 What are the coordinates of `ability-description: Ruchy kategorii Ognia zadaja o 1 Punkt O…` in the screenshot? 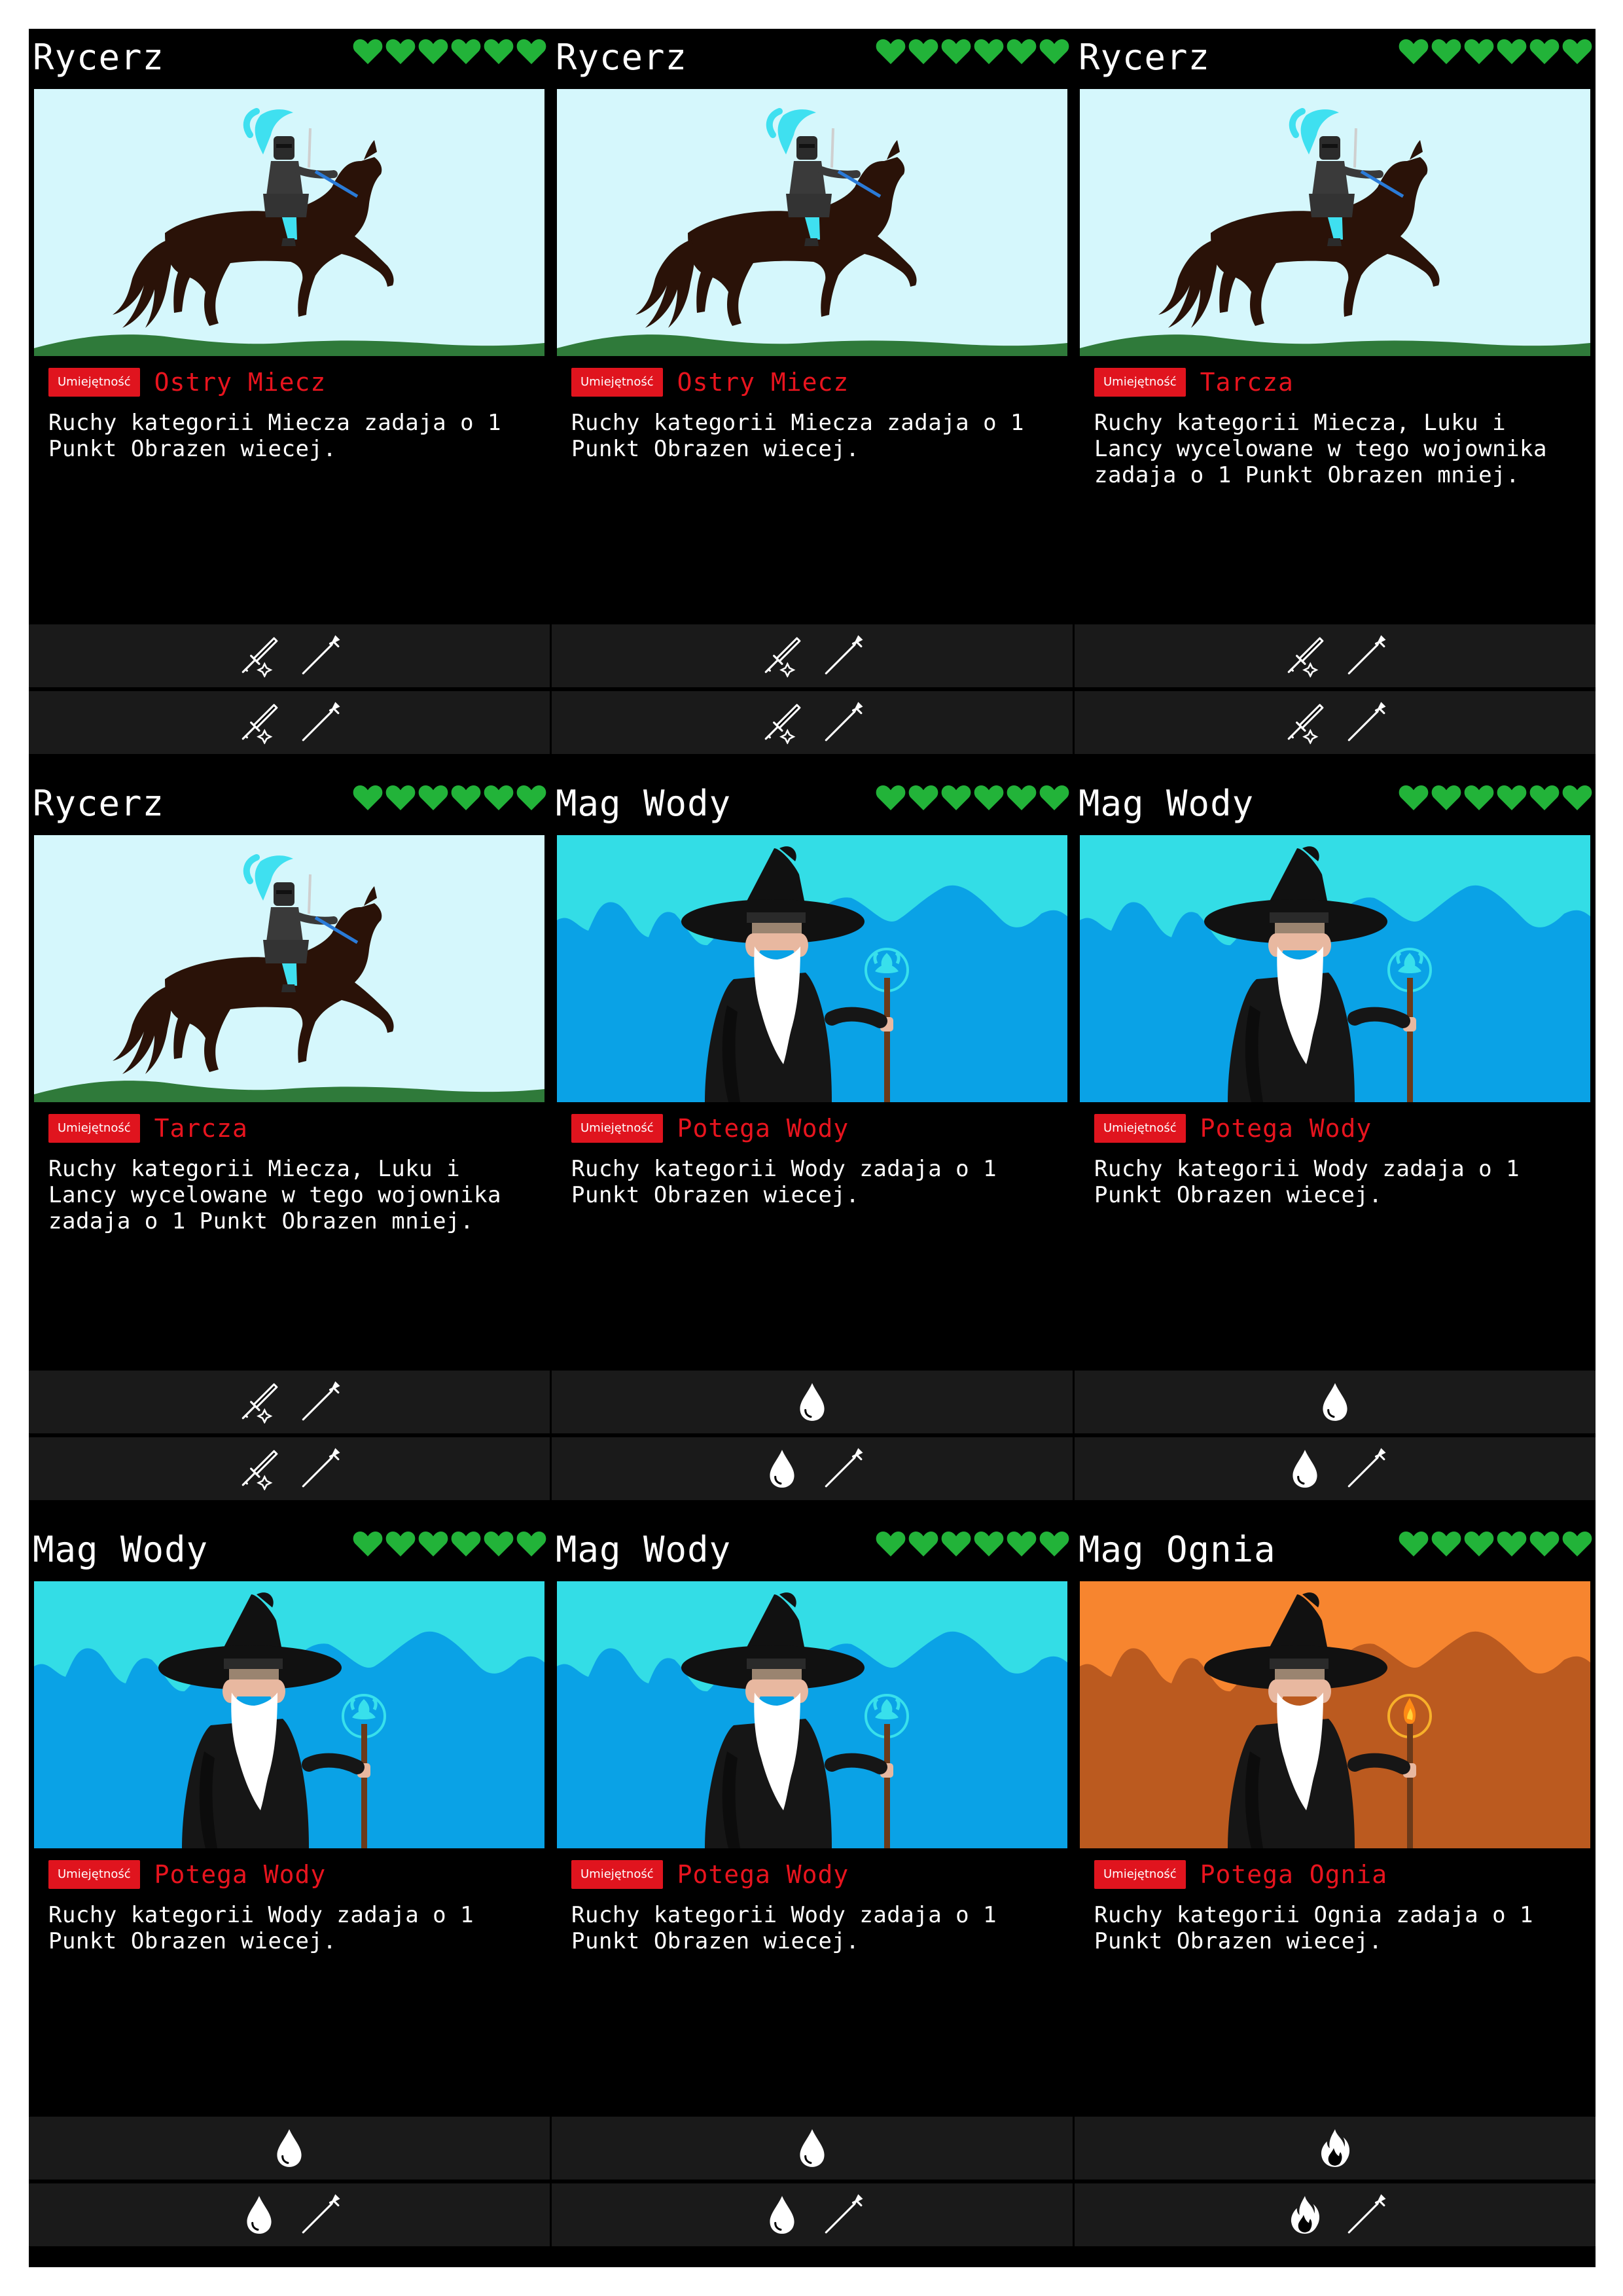 It's located at (1314, 1928).